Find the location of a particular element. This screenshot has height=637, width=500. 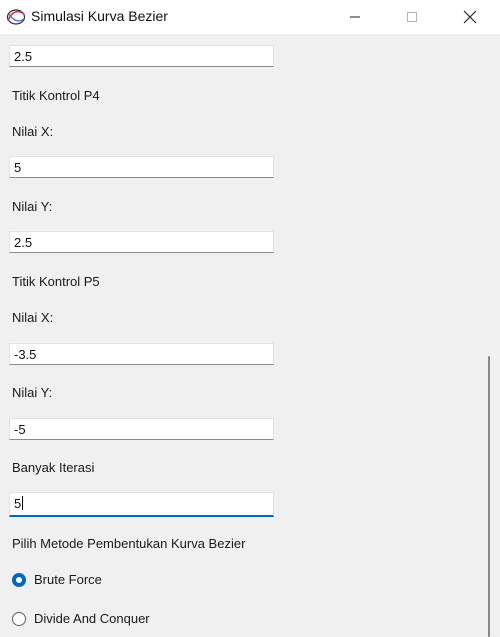

p5-y-input: -5 is located at coordinates (141, 429).